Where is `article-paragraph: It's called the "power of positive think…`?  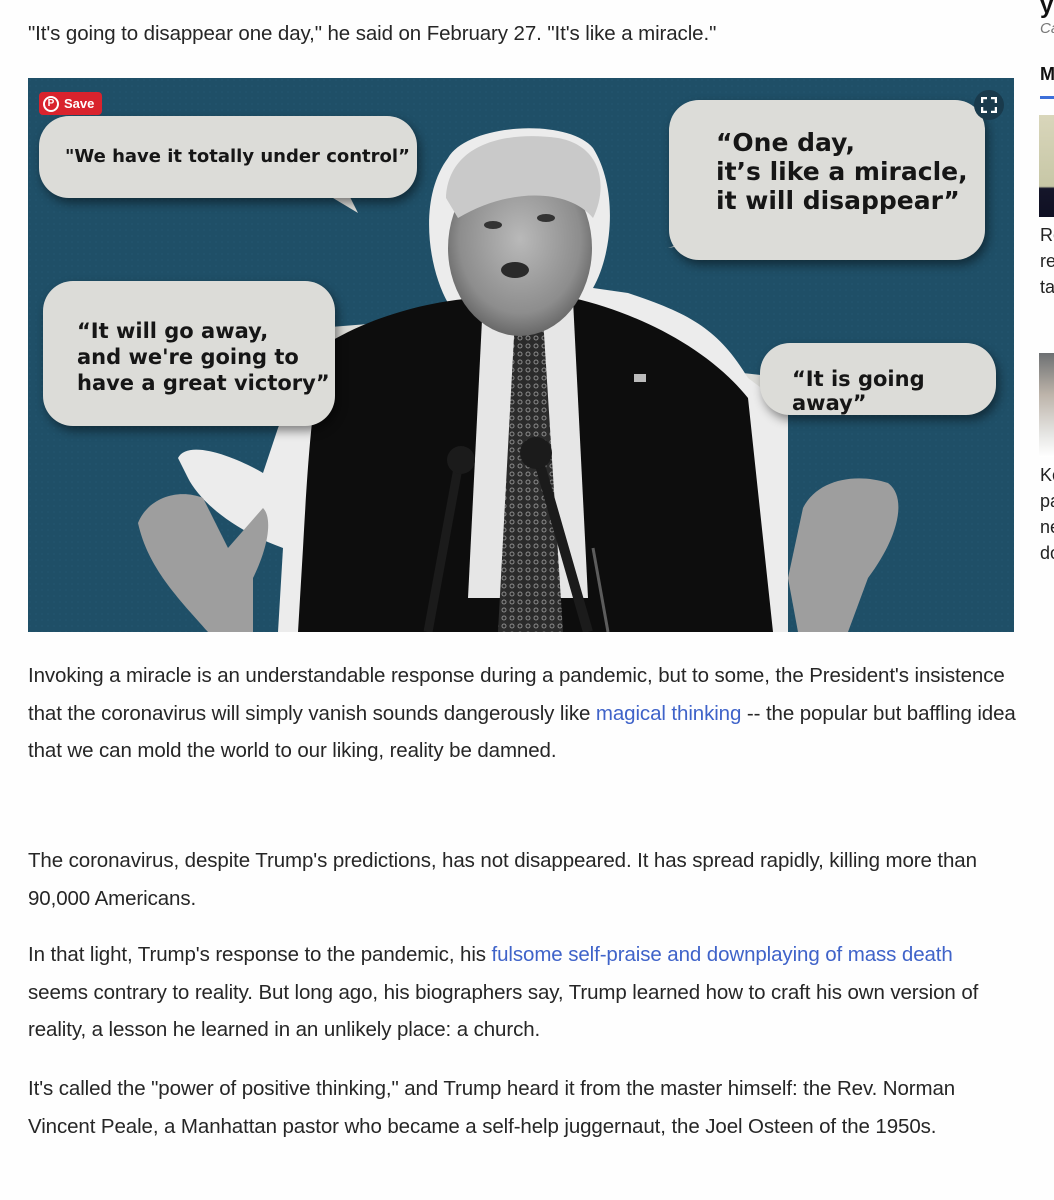 article-paragraph: It's called the "power of positive think… is located at coordinates (492, 1107).